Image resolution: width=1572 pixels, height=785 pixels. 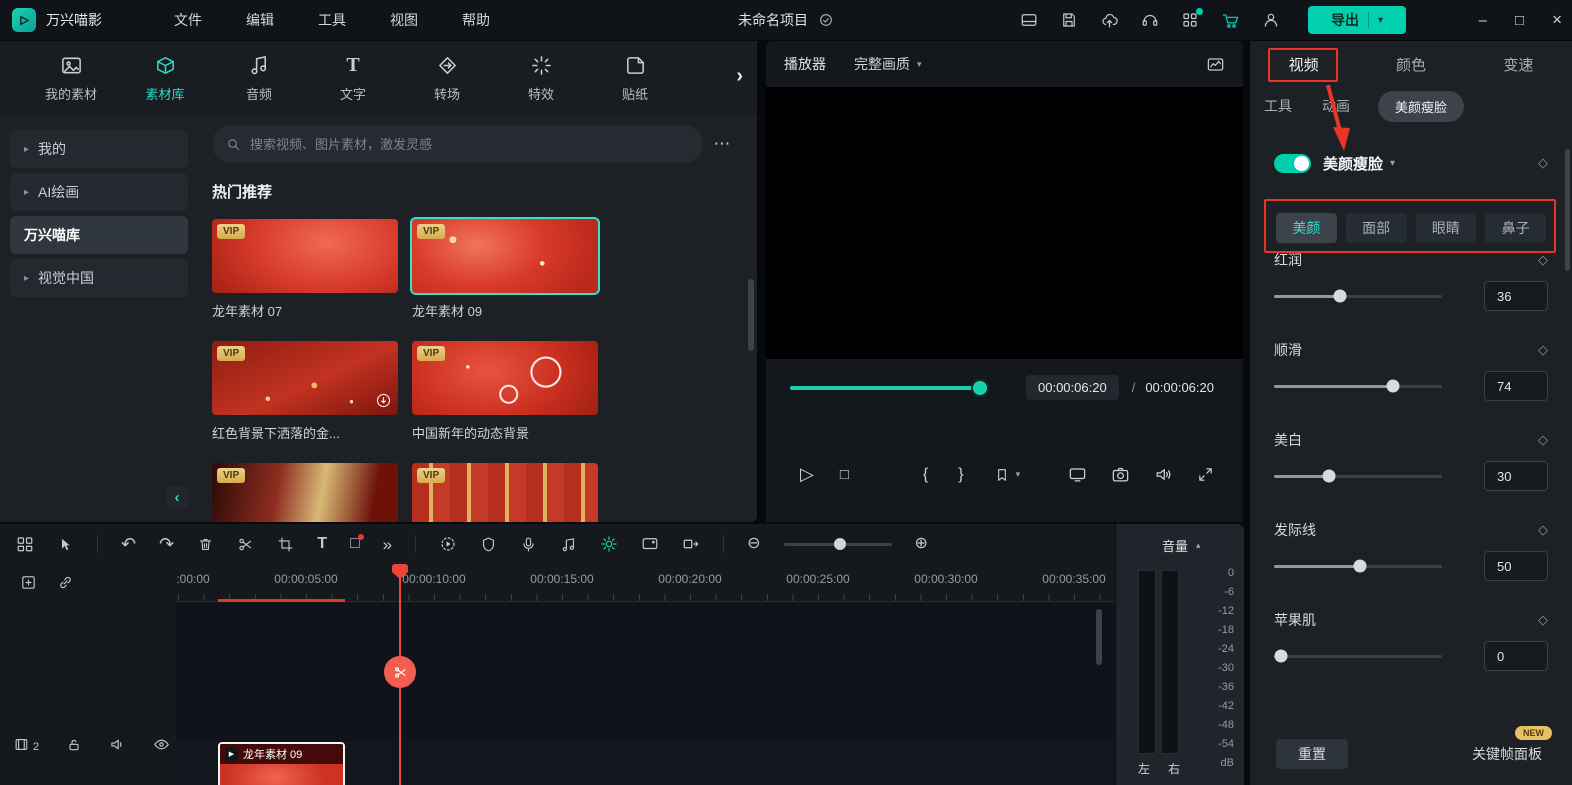 I want to click on tab-stock-library: 素材库, so click(x=165, y=78).